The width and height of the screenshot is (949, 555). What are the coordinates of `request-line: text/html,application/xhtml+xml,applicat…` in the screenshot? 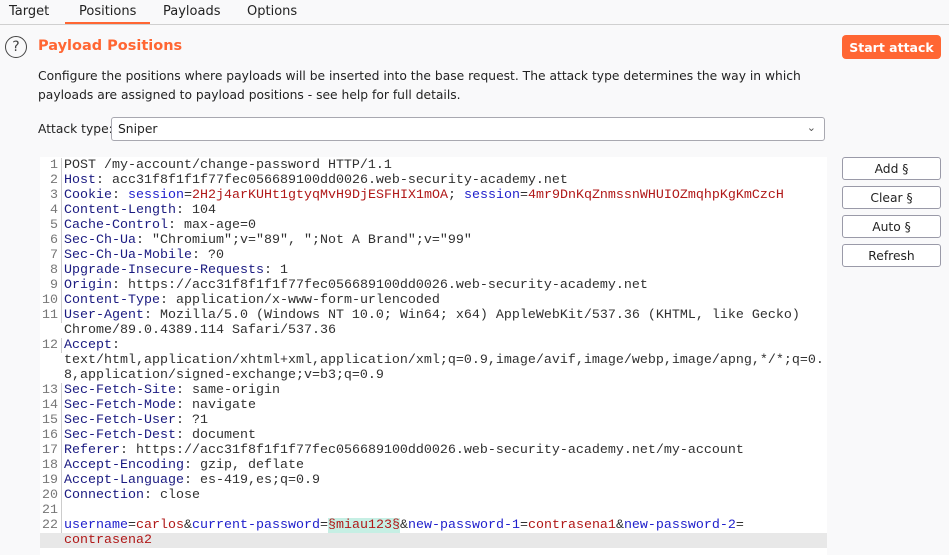 It's located at (433, 360).